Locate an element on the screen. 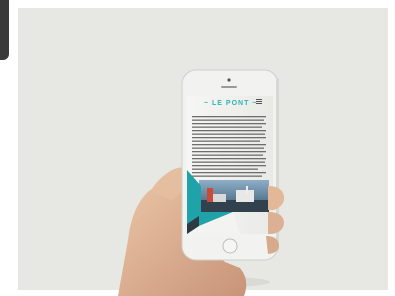 The width and height of the screenshot is (395, 296). camera-icon is located at coordinates (229, 80).